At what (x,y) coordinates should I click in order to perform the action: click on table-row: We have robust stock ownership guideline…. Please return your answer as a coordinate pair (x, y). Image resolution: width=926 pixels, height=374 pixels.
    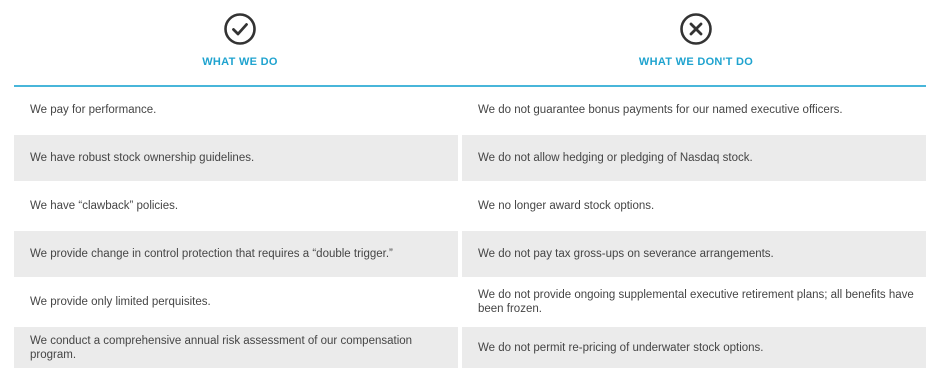
    Looking at the image, I should click on (470, 159).